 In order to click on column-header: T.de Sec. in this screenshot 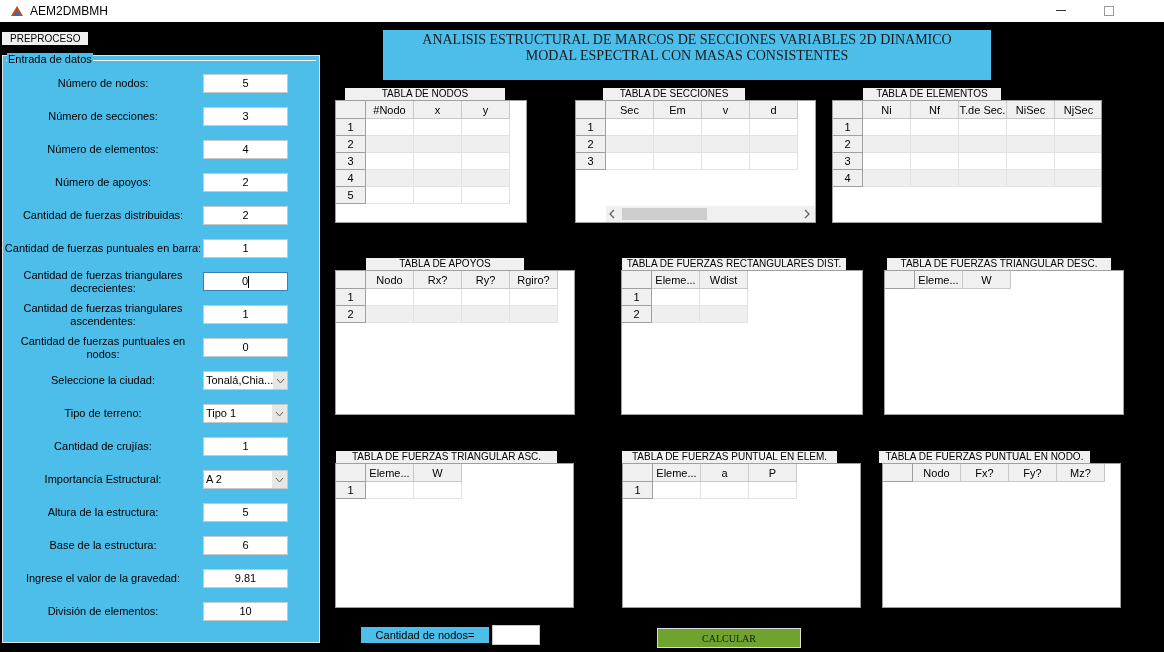, I will do `click(983, 110)`.